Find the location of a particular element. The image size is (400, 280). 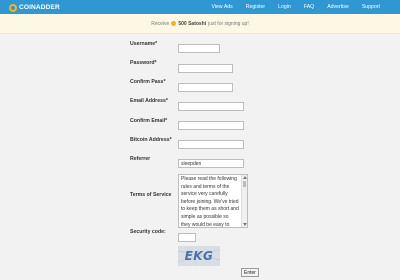

bitcoin-address-input is located at coordinates (211, 144).